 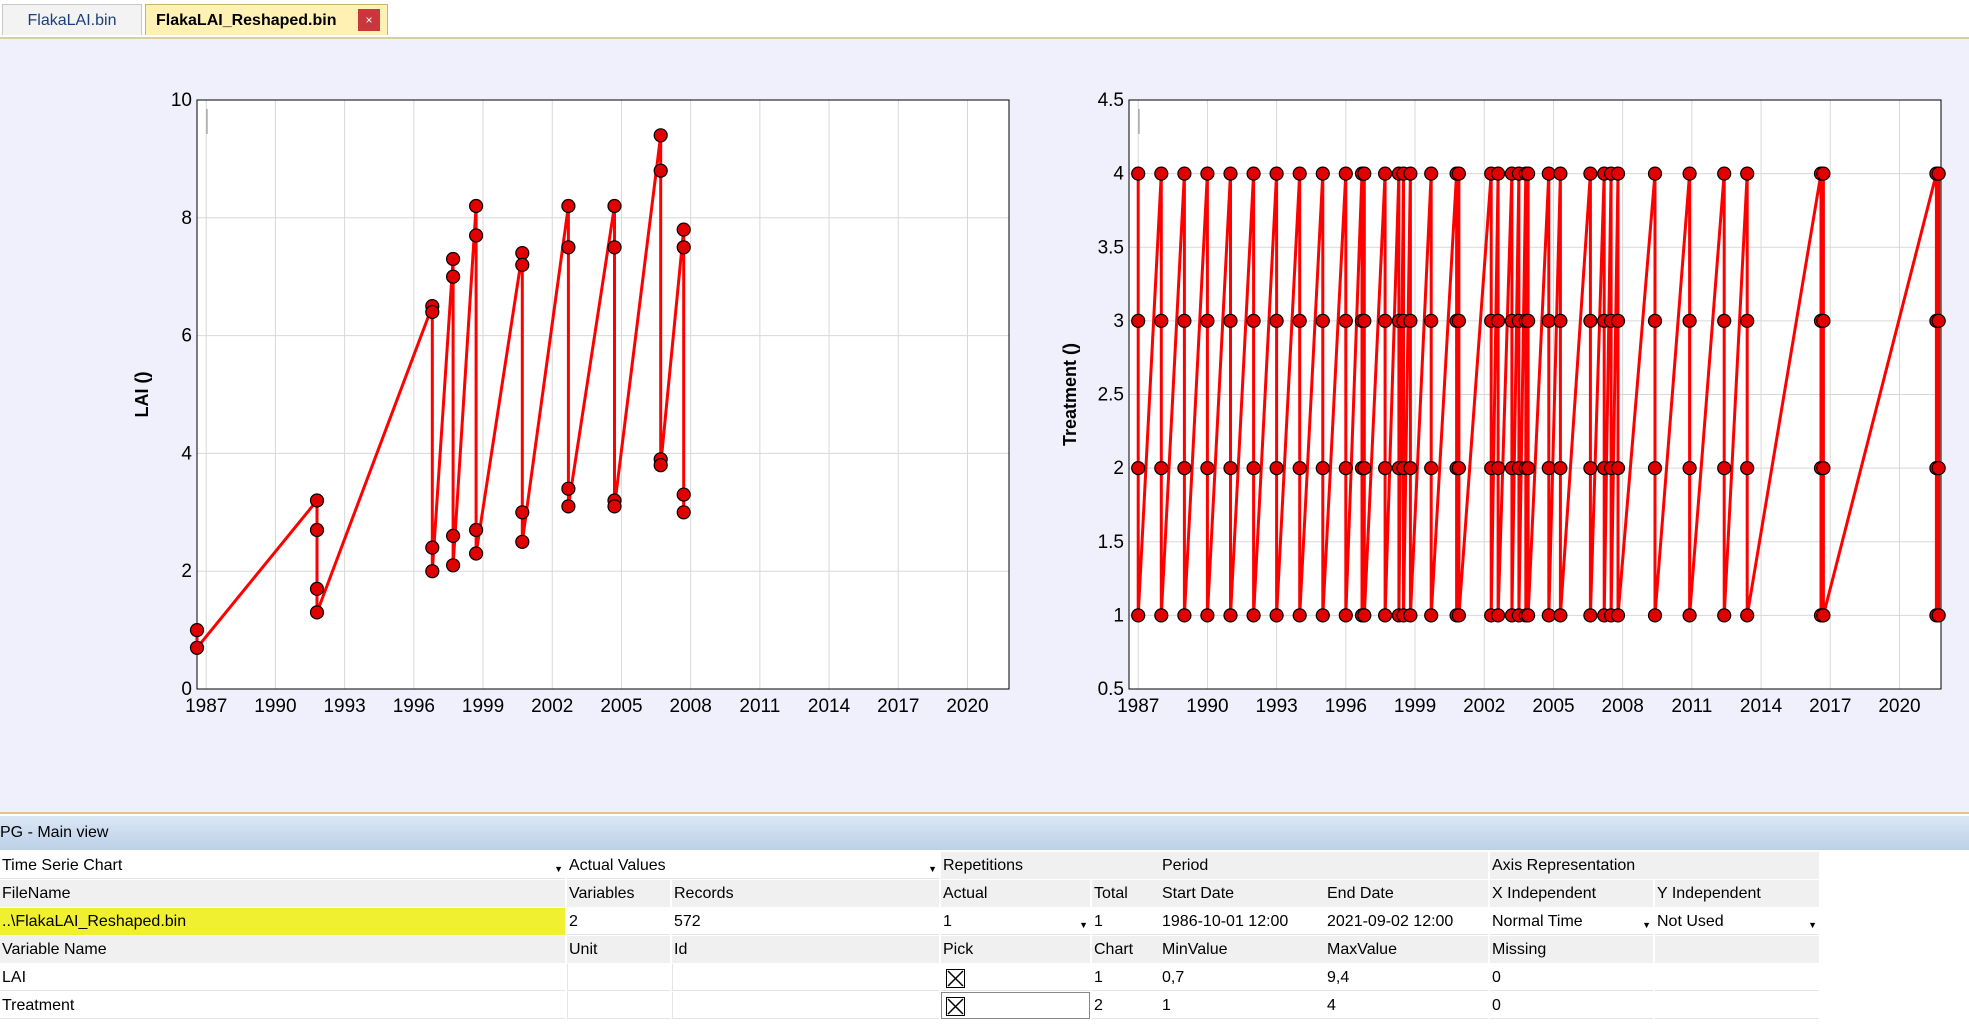 What do you see at coordinates (1126, 977) in the screenshot?
I see `chart-lai: 1` at bounding box center [1126, 977].